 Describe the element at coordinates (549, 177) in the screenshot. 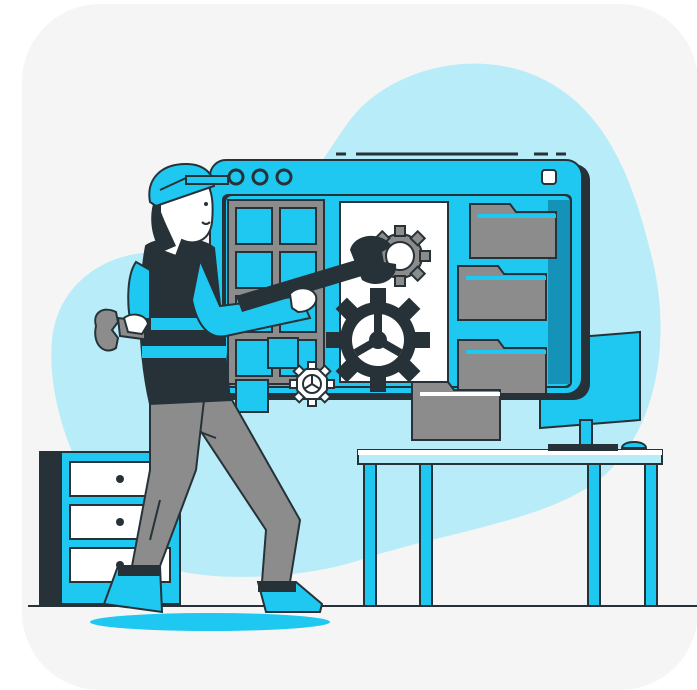

I see `window-button` at that location.